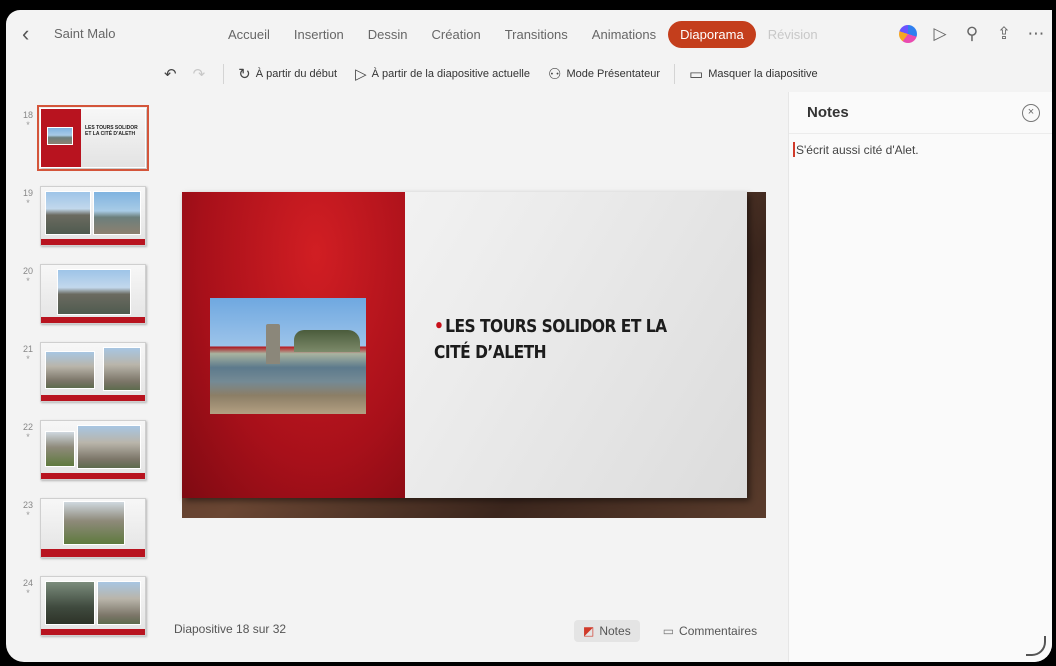 This screenshot has width=1056, height=666. I want to click on hide-slide-label: Masquer la diapositive, so click(763, 74).